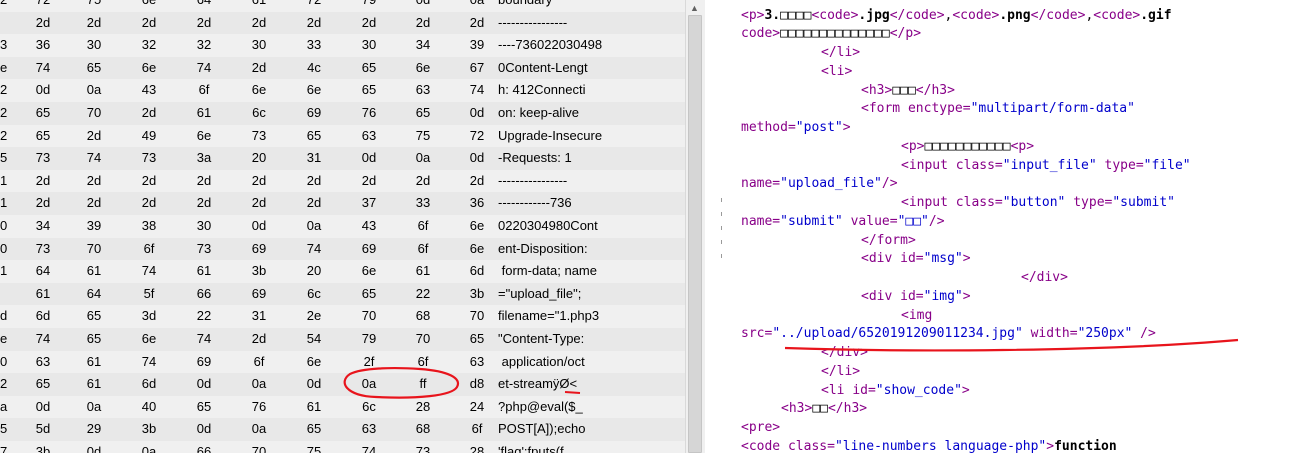 The width and height of the screenshot is (1289, 453). What do you see at coordinates (204, 158) in the screenshot?
I see `hex-byte-cell: 3a` at bounding box center [204, 158].